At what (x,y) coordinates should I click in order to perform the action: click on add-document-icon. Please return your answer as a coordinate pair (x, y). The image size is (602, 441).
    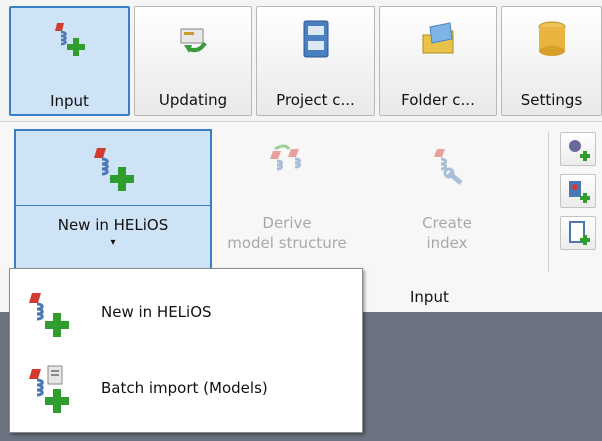
    Looking at the image, I should click on (579, 233).